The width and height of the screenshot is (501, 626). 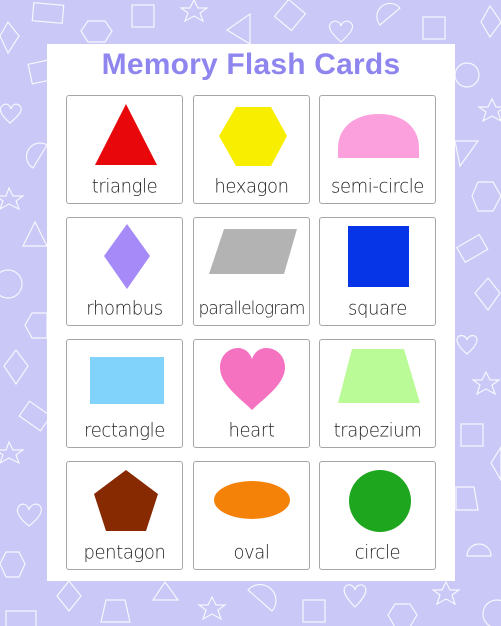 I want to click on bg-heart5-icon, so click(x=355, y=596).